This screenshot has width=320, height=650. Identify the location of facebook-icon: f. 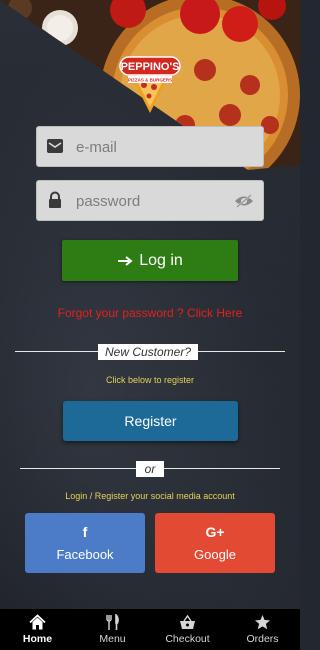
(85, 531).